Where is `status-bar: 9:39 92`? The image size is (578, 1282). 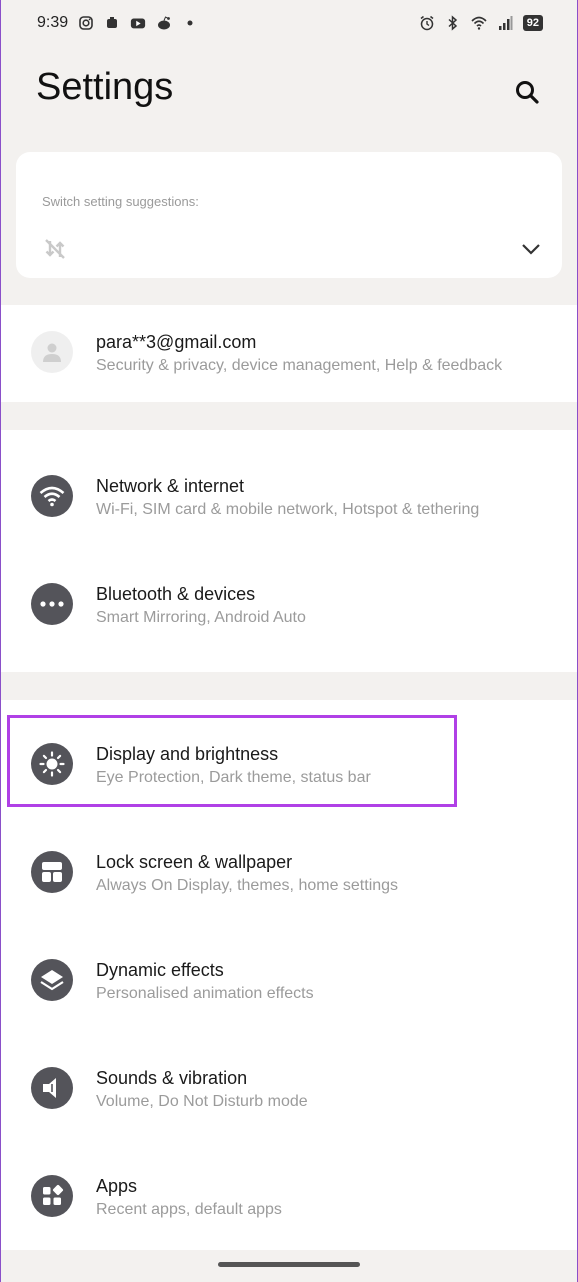 status-bar: 9:39 92 is located at coordinates (289, 23).